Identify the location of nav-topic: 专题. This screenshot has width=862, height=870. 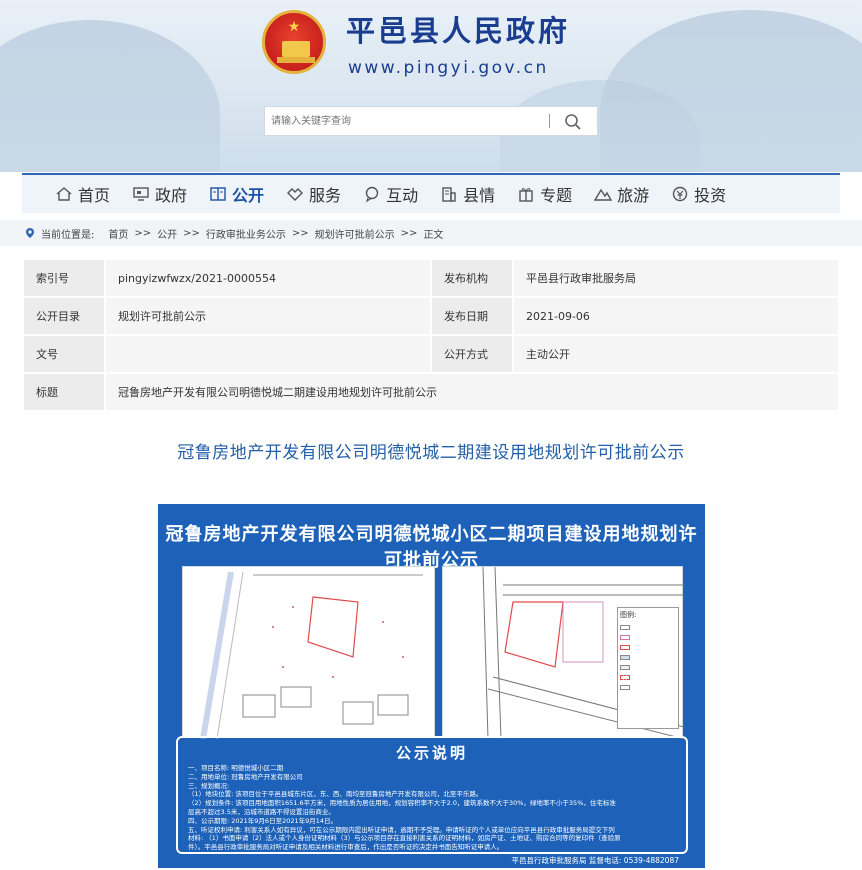
(544, 194).